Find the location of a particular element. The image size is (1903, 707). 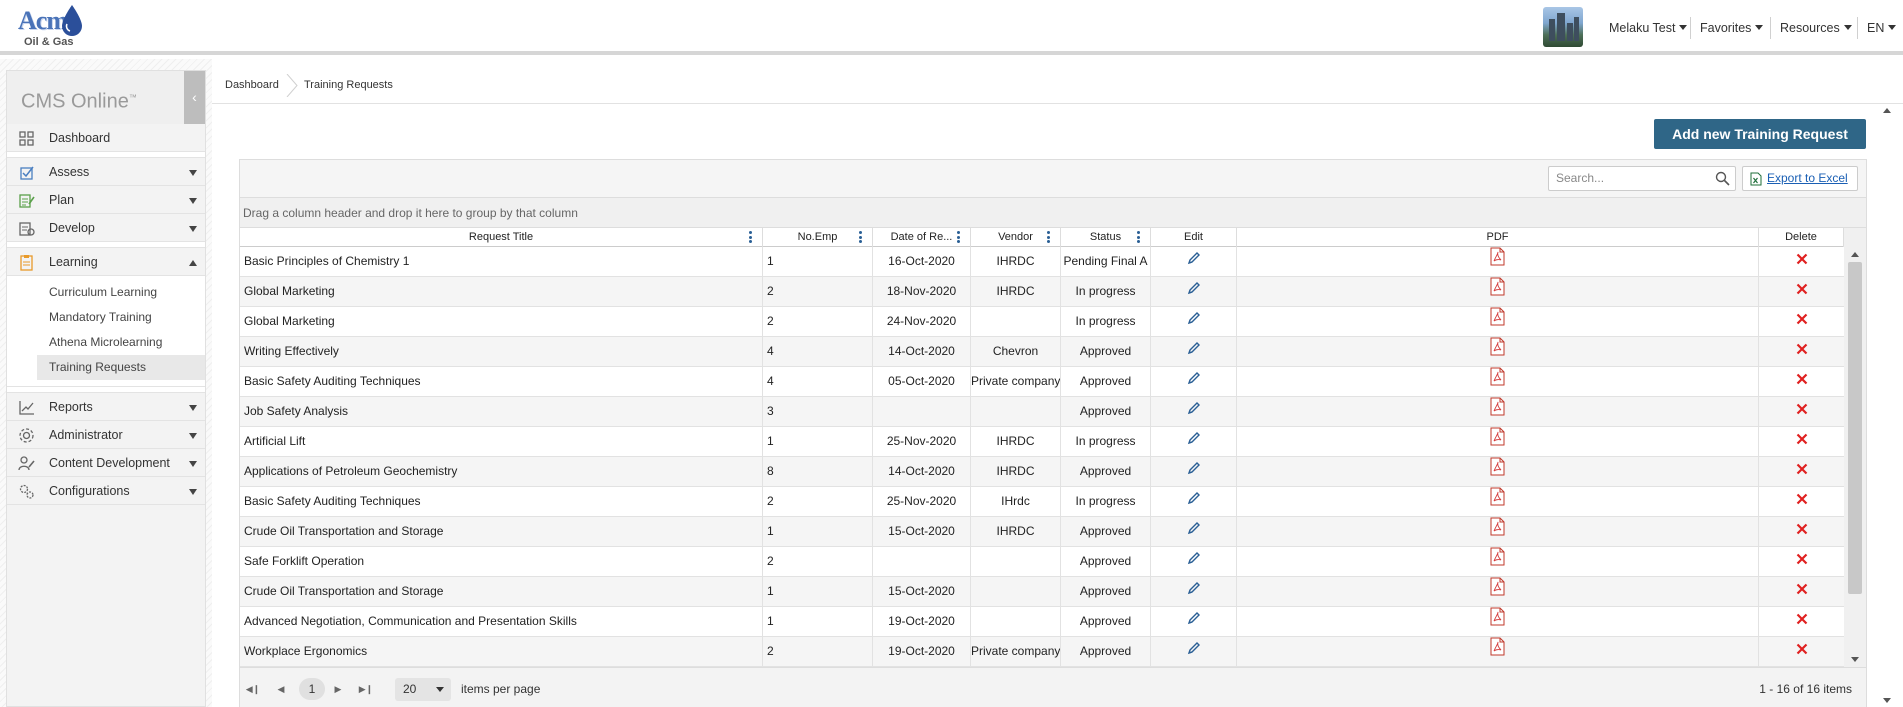

column-header-no-emp: No.Emp is located at coordinates (818, 237).